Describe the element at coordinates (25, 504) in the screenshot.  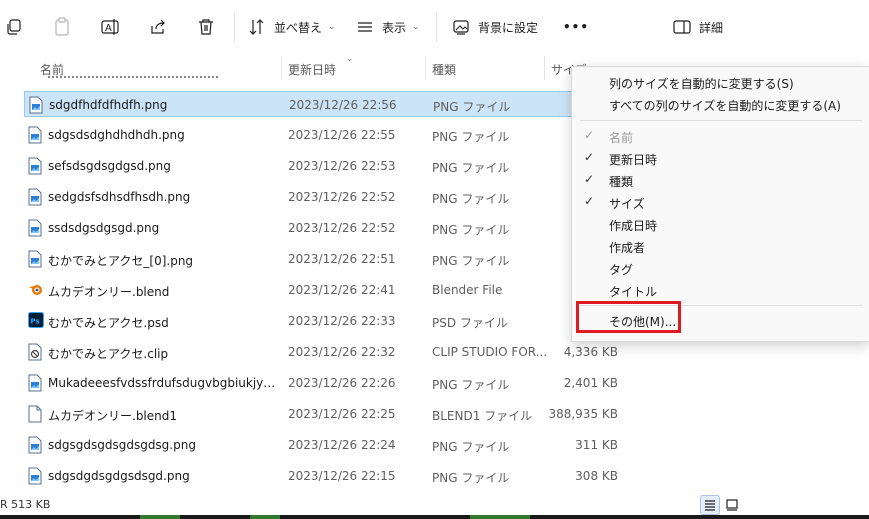
I see `status-selection-size: R 513 KB` at that location.